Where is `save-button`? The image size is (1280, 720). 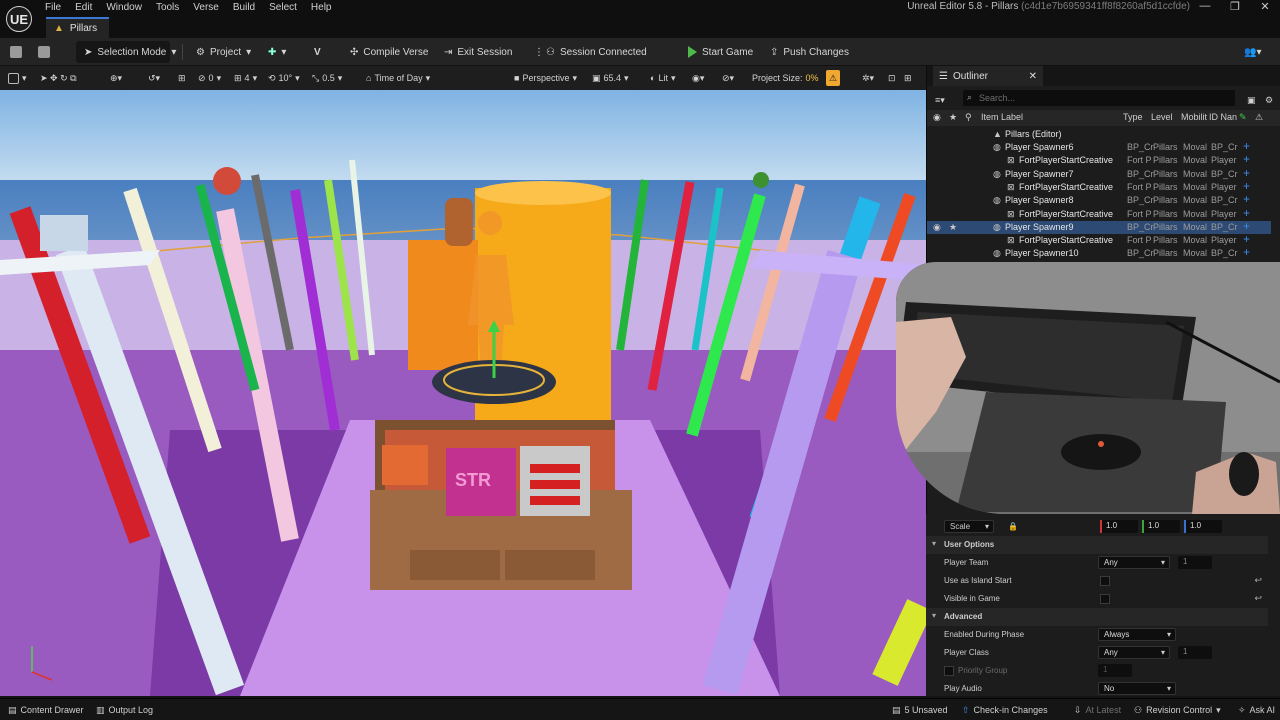
save-button is located at coordinates (16, 52).